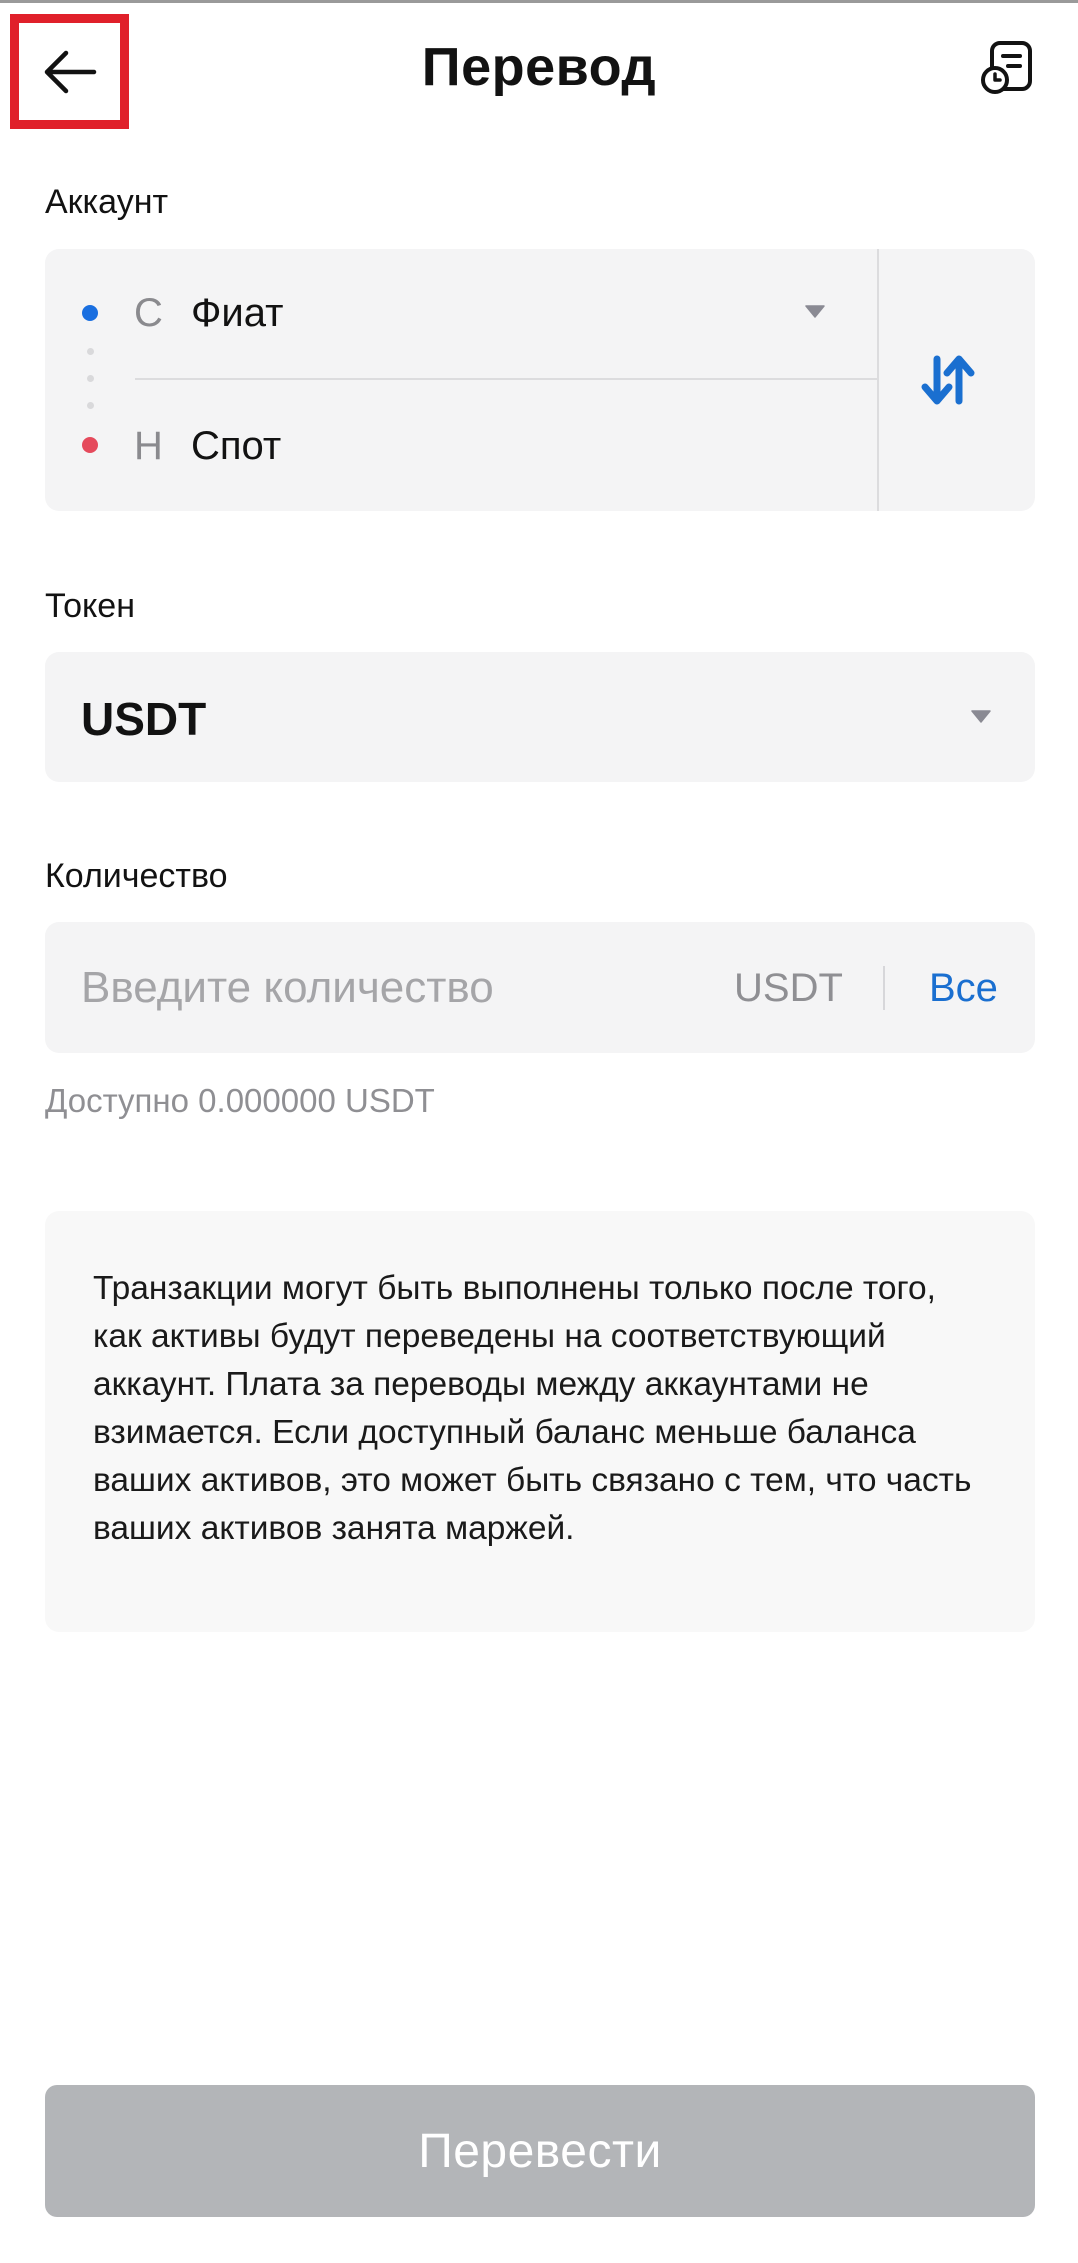  Describe the element at coordinates (90, 313) in the screenshot. I see `from-account-dot` at that location.